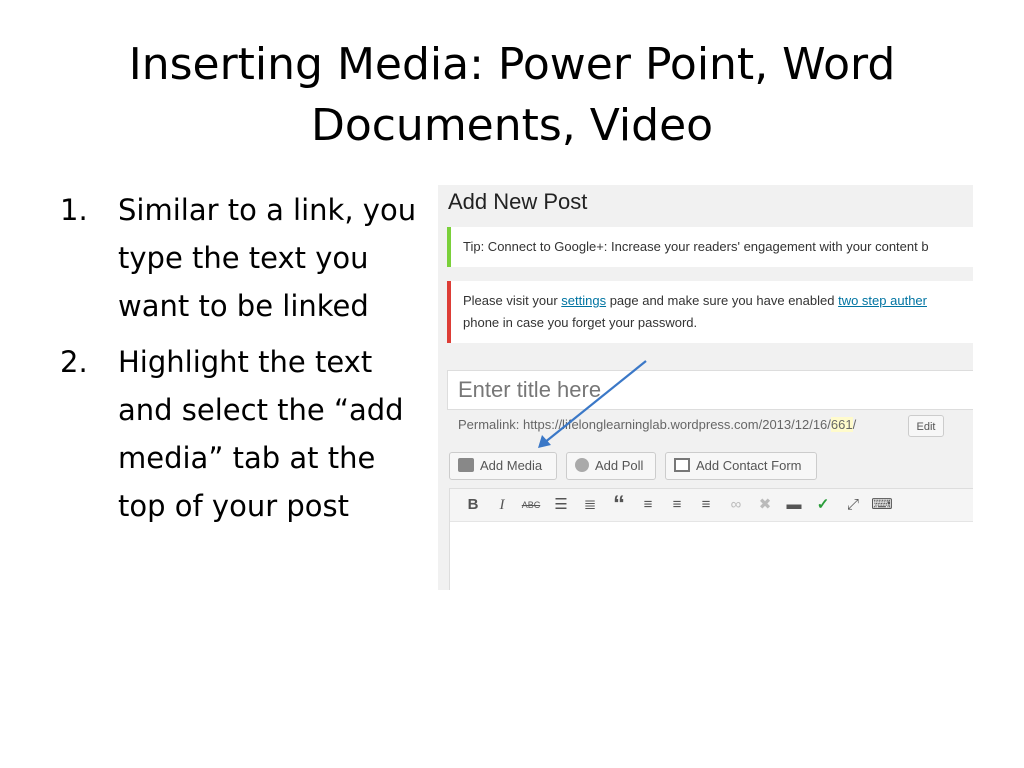  What do you see at coordinates (512, 125) in the screenshot?
I see `slide-title-line-2: Documents, Video` at bounding box center [512, 125].